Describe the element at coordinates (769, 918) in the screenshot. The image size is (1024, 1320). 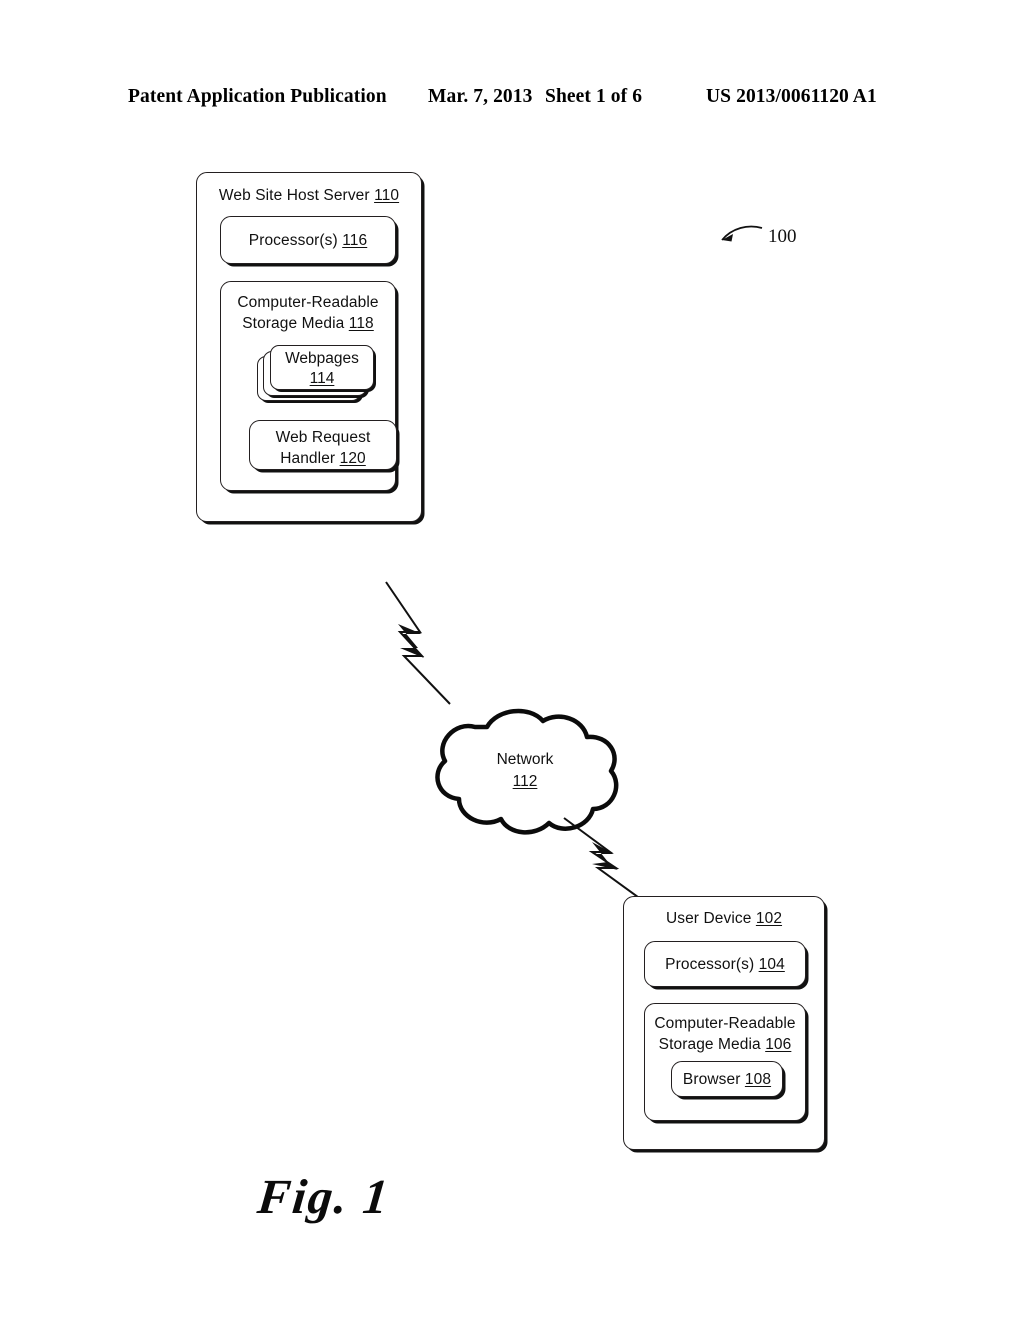
I see `user-device-title-ref: 102` at that location.